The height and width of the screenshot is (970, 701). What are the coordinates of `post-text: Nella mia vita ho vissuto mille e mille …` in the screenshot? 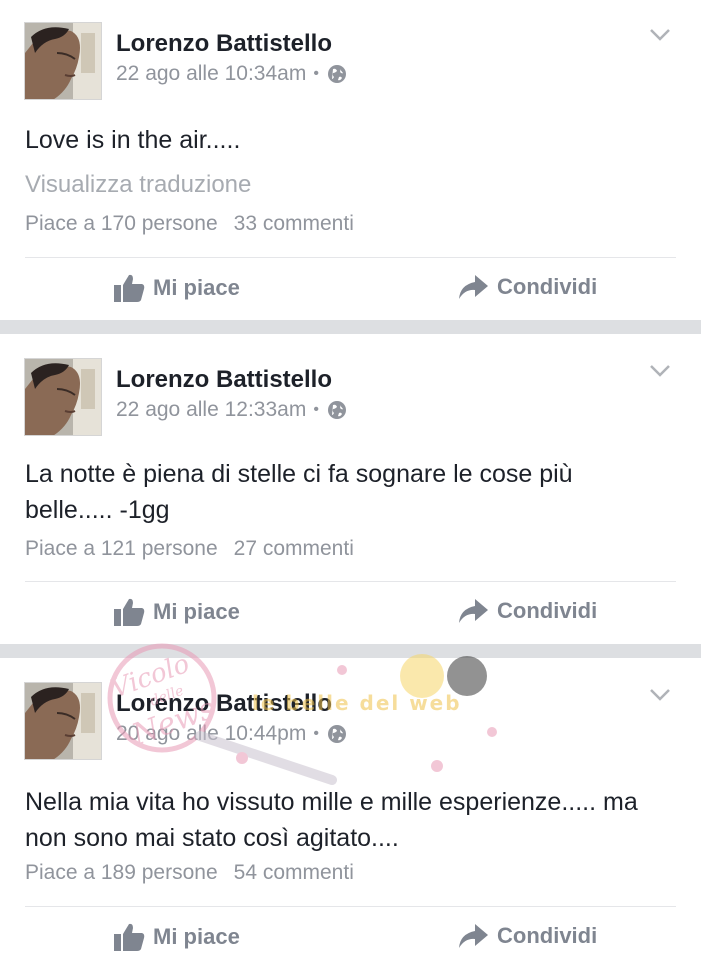 It's located at (331, 820).